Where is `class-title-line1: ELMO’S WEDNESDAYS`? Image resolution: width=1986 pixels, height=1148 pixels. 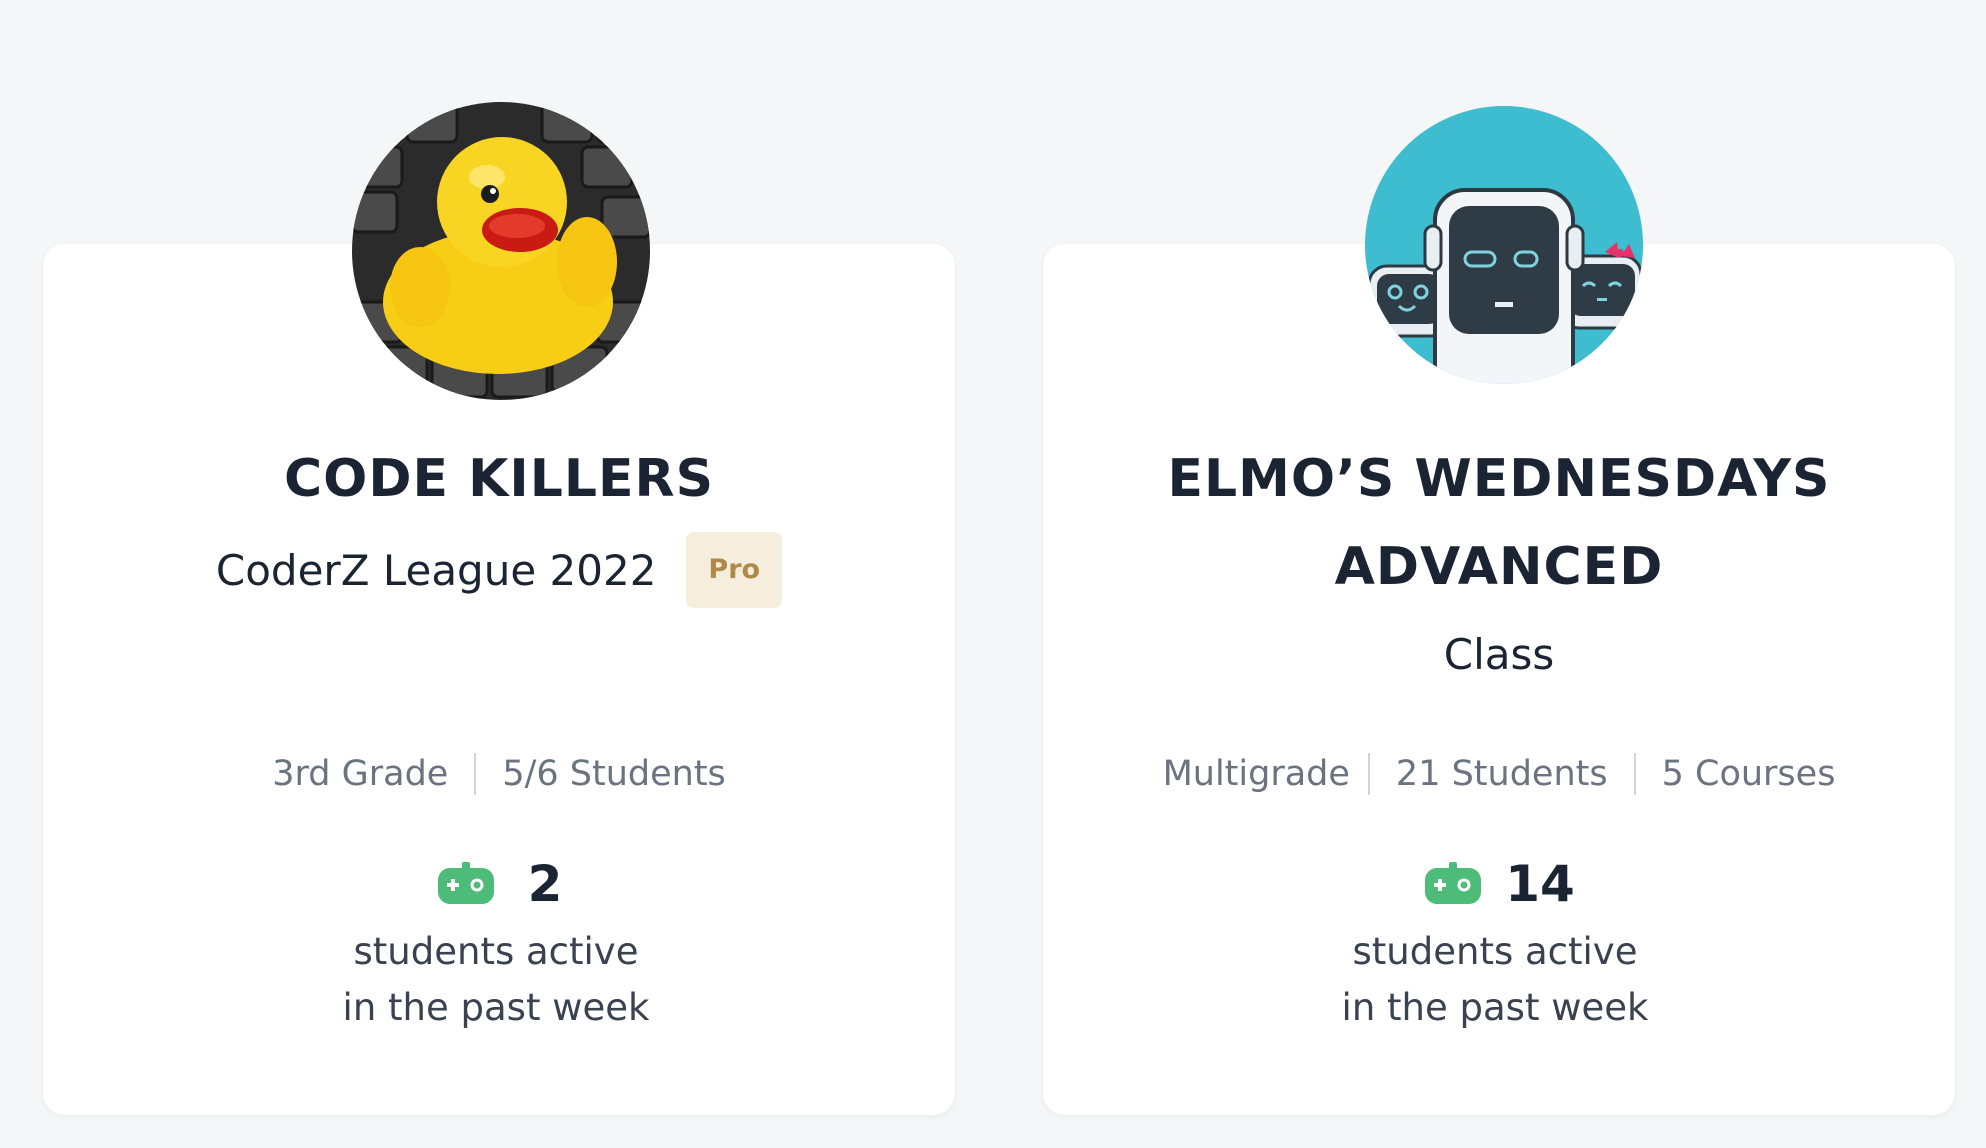 class-title-line1: ELMO’S WEDNESDAYS is located at coordinates (1499, 479).